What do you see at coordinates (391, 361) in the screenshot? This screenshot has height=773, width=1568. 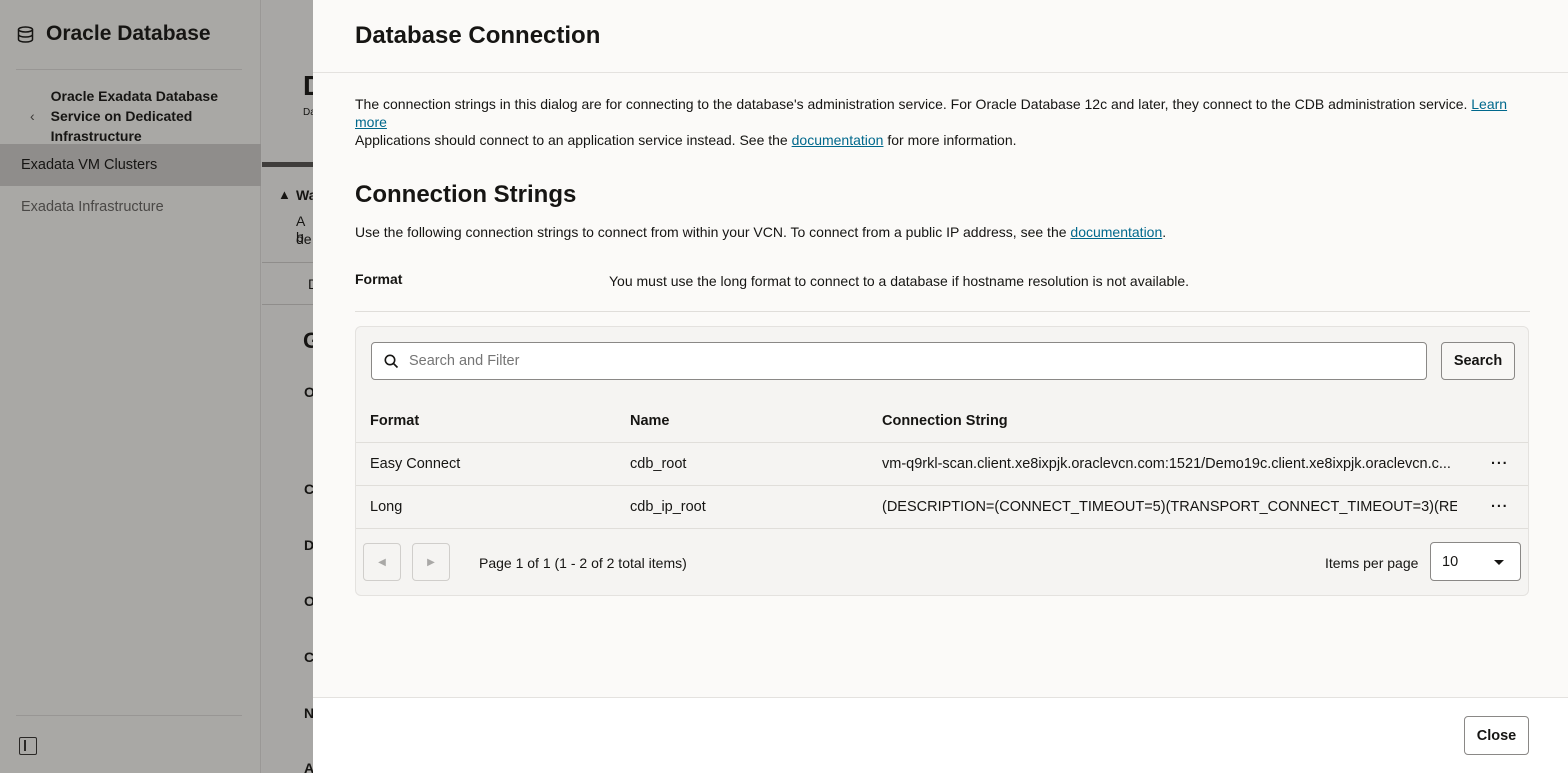 I see `search-icon` at bounding box center [391, 361].